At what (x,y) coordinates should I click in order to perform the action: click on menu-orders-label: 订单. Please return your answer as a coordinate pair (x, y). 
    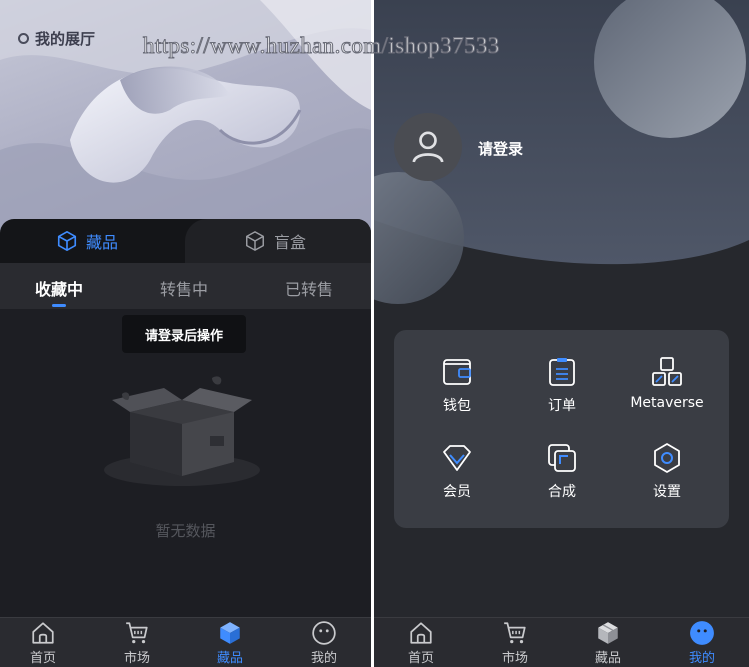
    Looking at the image, I should click on (562, 406).